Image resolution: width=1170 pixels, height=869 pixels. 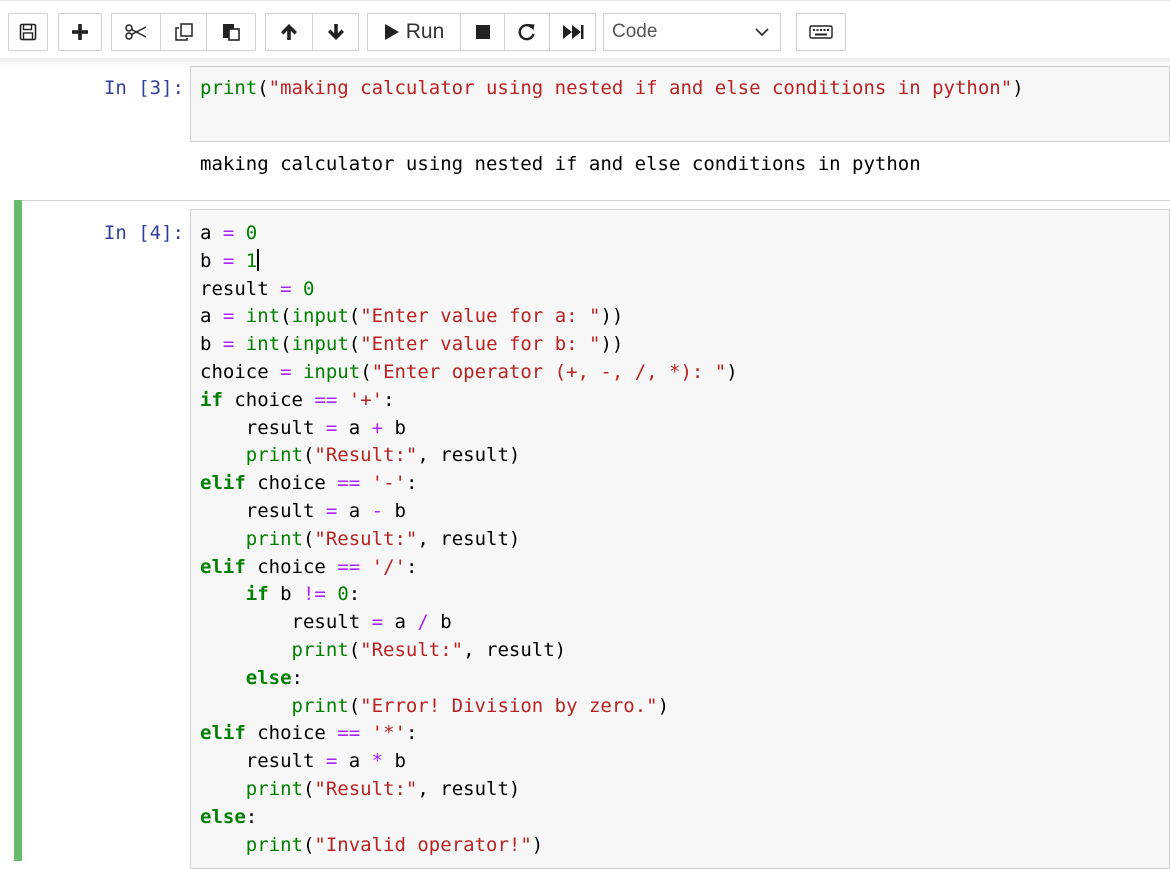 I want to click on cut-button, so click(x=136, y=32).